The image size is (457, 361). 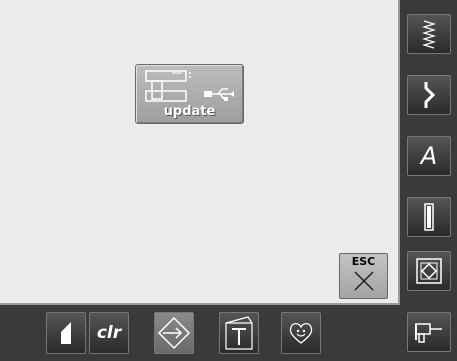 I want to click on buttonhole-icon, so click(x=429, y=217).